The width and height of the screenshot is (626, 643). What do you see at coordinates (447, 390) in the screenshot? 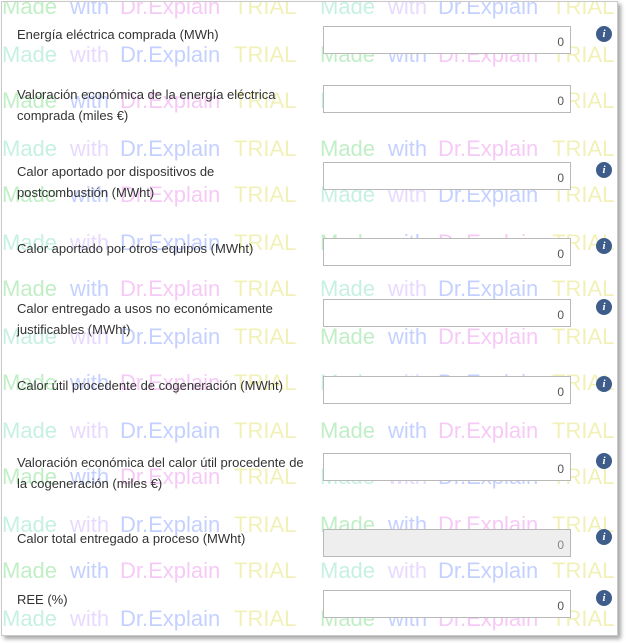
I see `calor-util-cogeneracion-input: 0` at bounding box center [447, 390].